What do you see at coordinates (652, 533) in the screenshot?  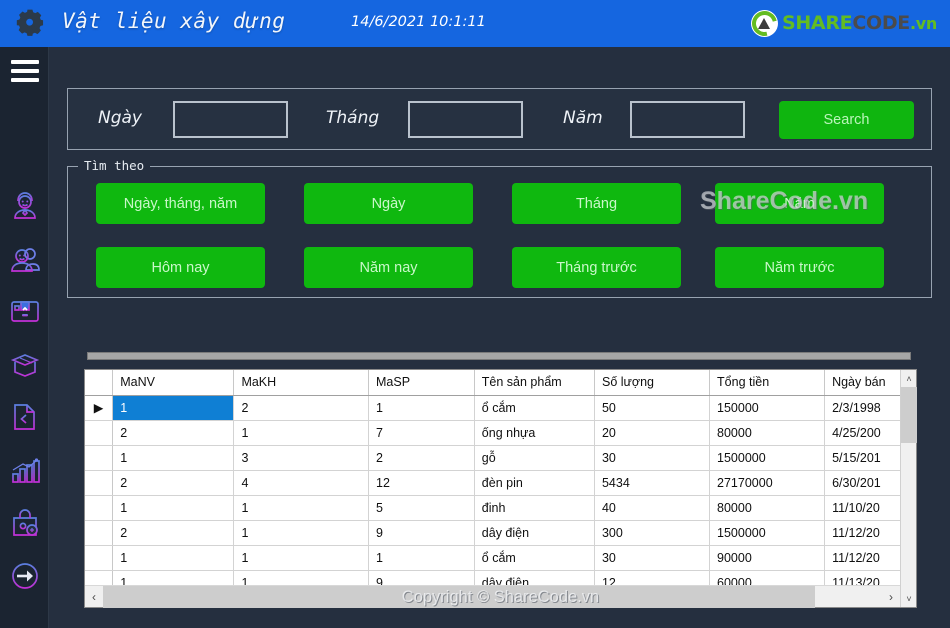 I see `table-cell: 300` at bounding box center [652, 533].